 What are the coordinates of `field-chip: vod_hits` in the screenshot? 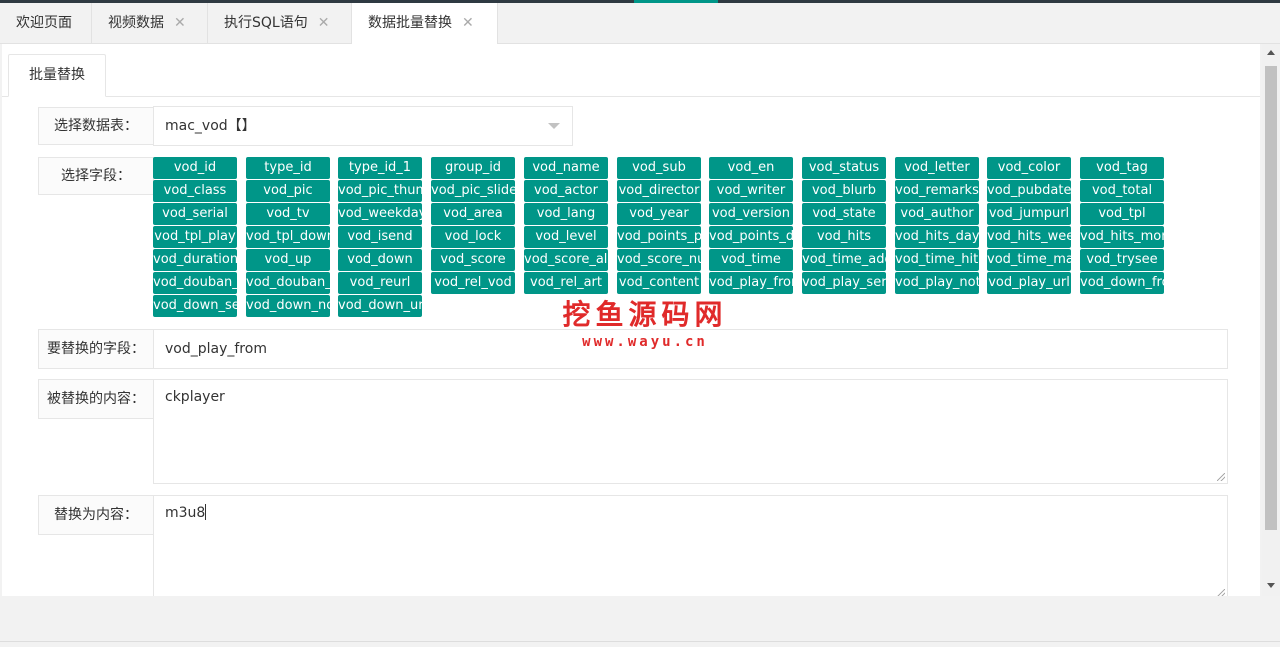 It's located at (844, 237).